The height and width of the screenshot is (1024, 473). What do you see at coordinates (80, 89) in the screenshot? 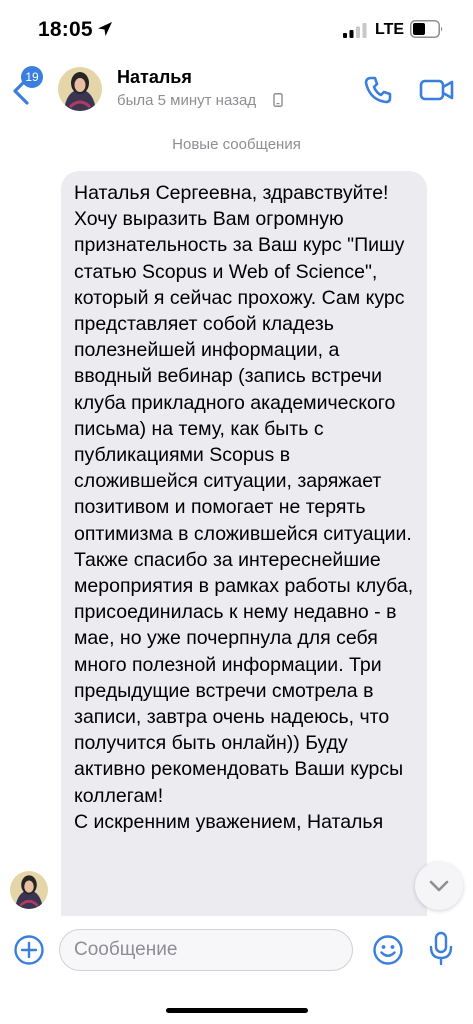
I see `contact-avatar` at bounding box center [80, 89].